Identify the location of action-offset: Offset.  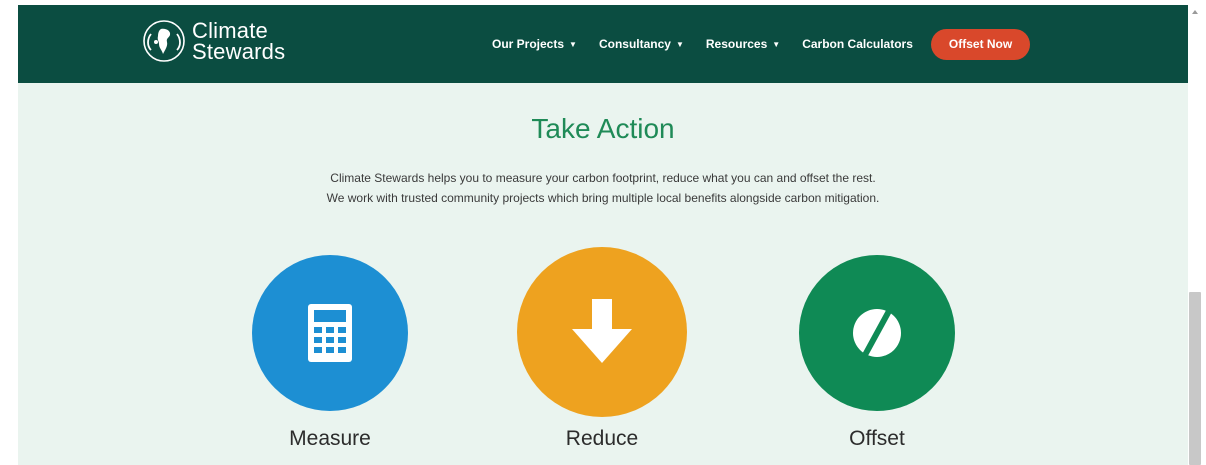
(877, 353).